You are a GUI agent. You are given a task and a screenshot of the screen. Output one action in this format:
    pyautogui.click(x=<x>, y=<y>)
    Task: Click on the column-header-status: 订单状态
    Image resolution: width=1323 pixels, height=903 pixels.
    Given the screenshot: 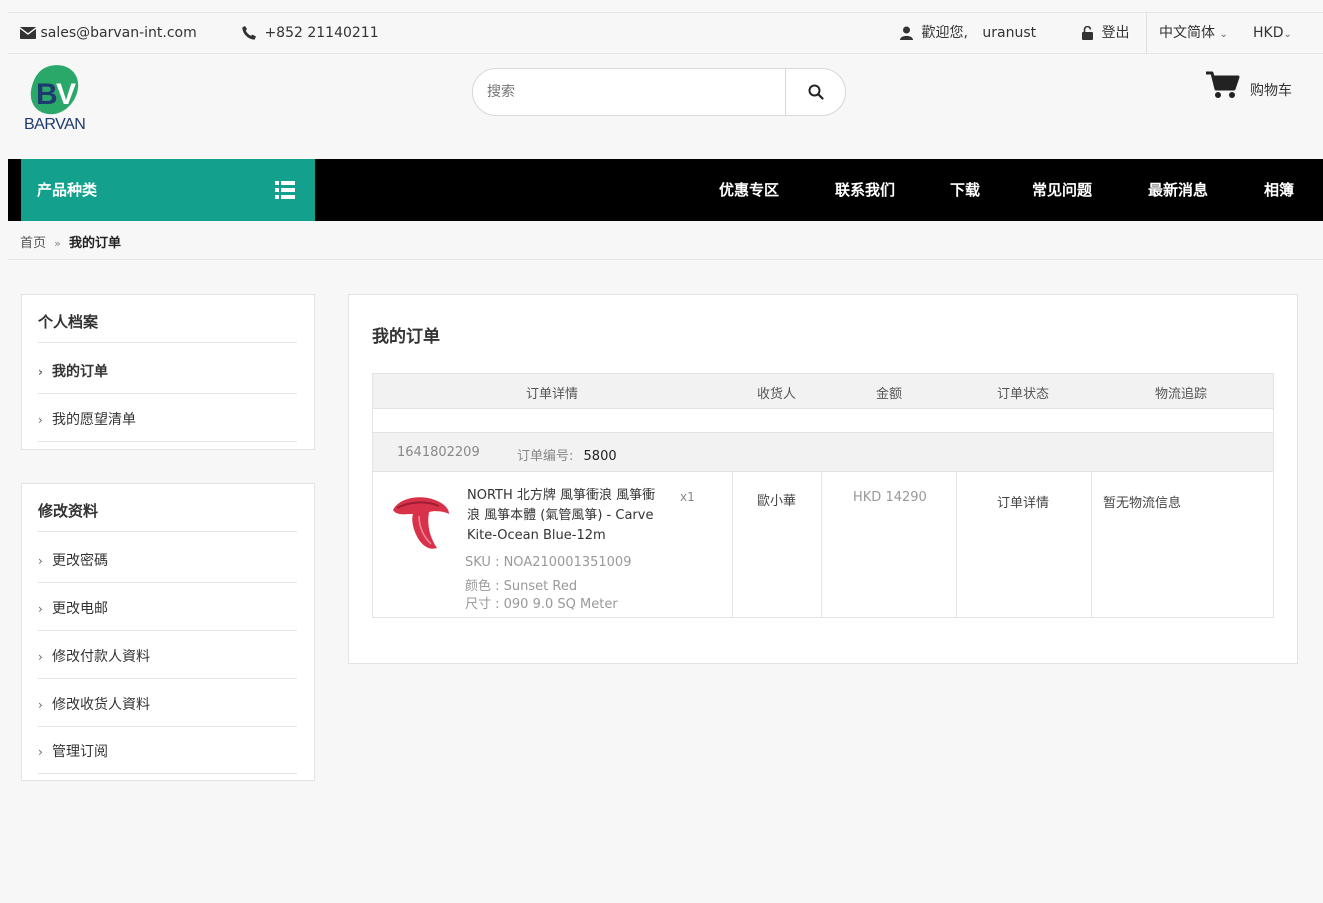 What is the action you would take?
    pyautogui.click(x=1023, y=394)
    